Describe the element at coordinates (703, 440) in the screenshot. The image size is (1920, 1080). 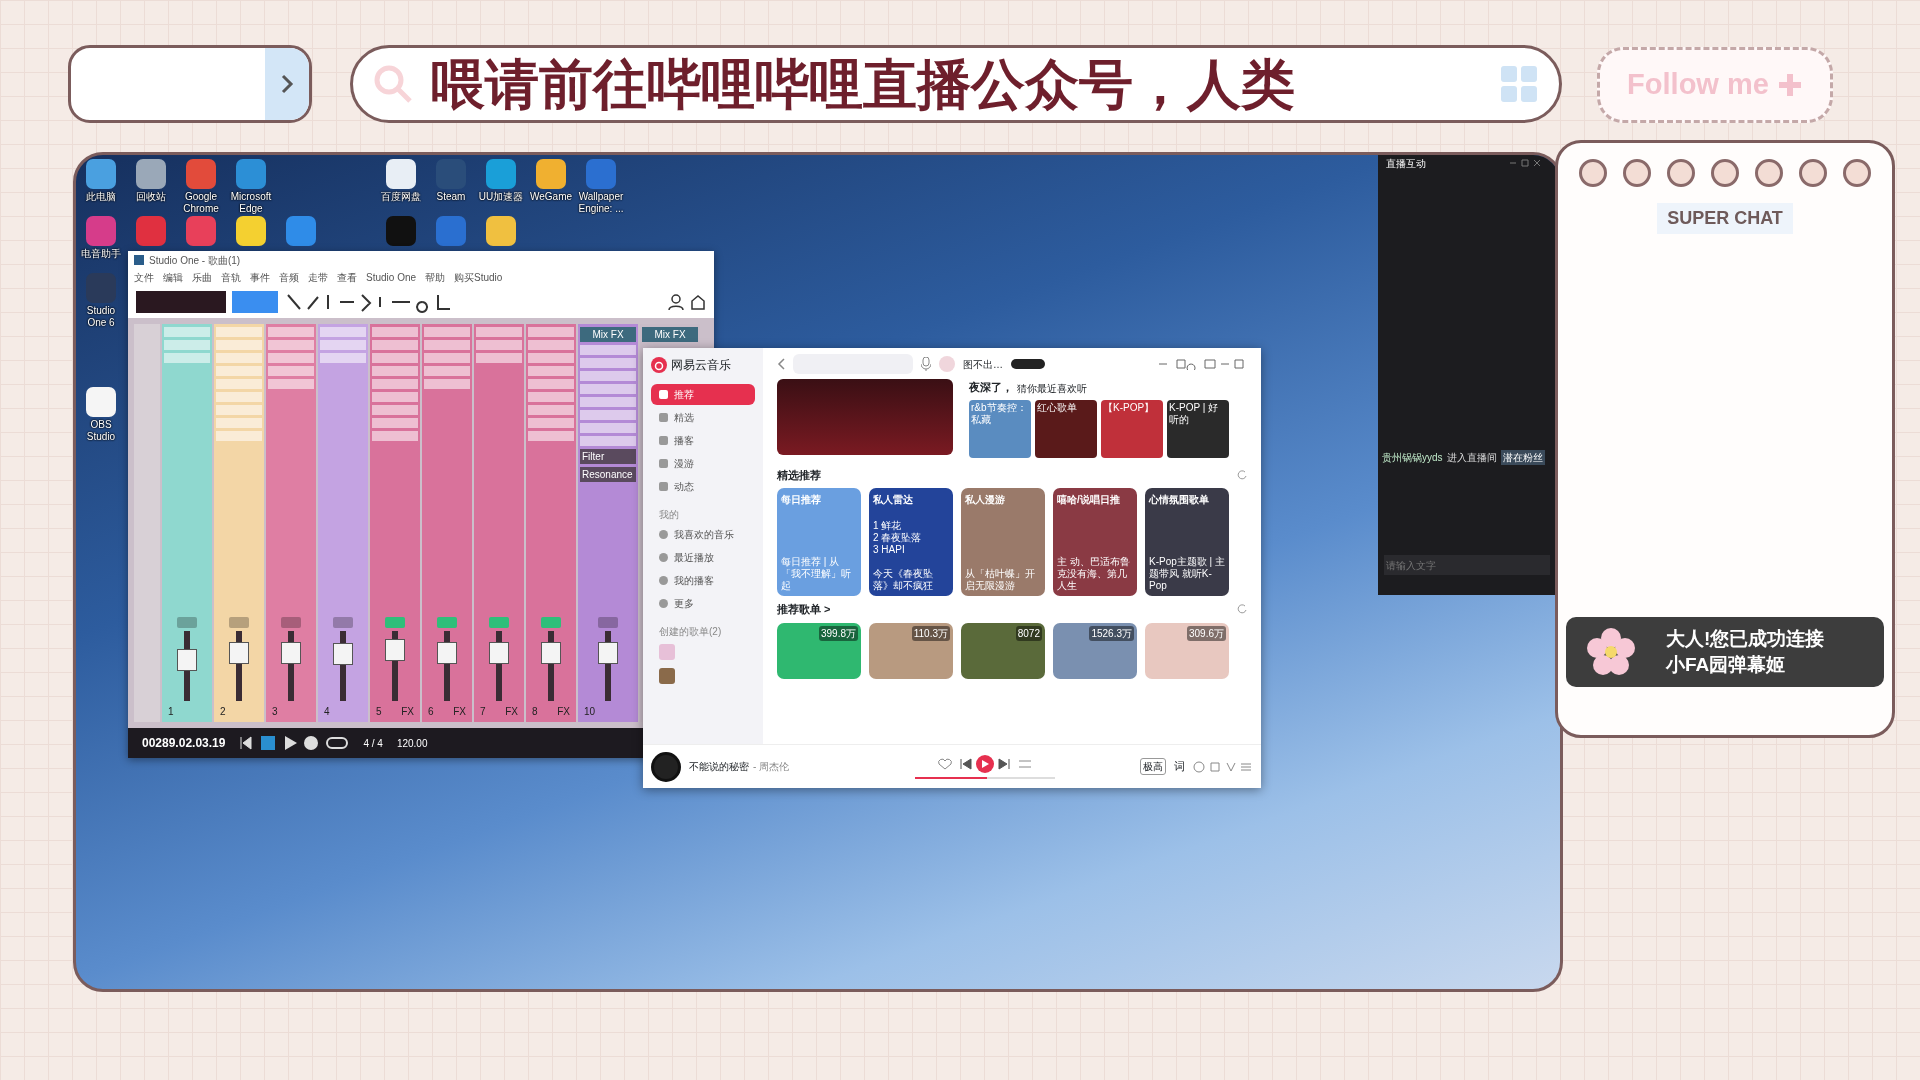
I see `nav-item: 播客` at that location.